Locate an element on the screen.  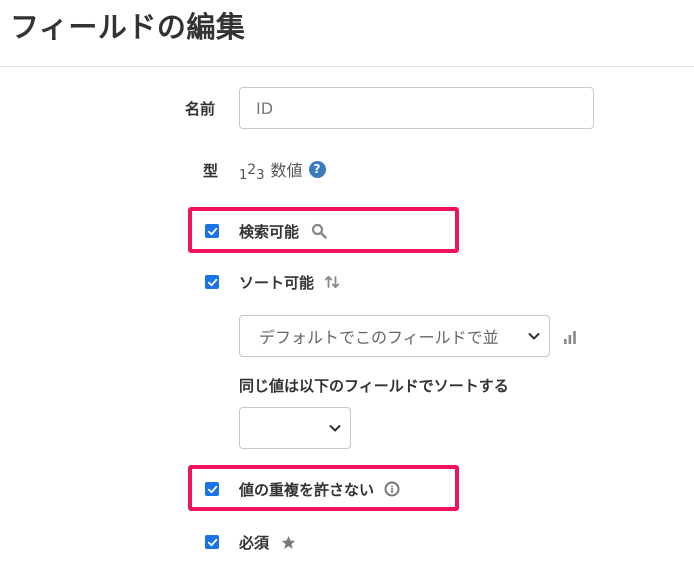
help-icon: ? is located at coordinates (317, 169).